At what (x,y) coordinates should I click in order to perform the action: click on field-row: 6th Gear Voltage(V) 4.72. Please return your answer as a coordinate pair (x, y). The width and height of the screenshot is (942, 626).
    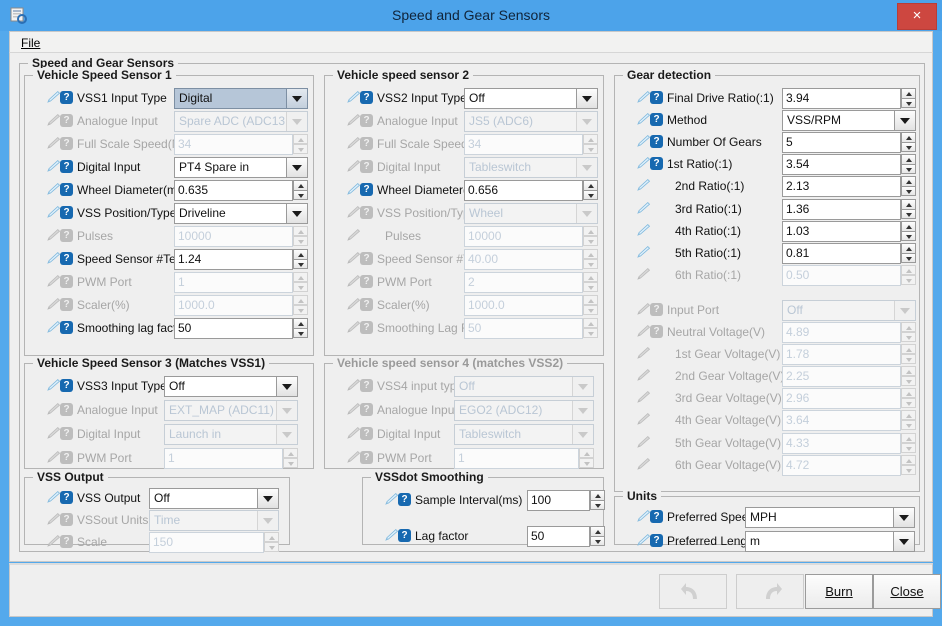
    Looking at the image, I should click on (768, 465).